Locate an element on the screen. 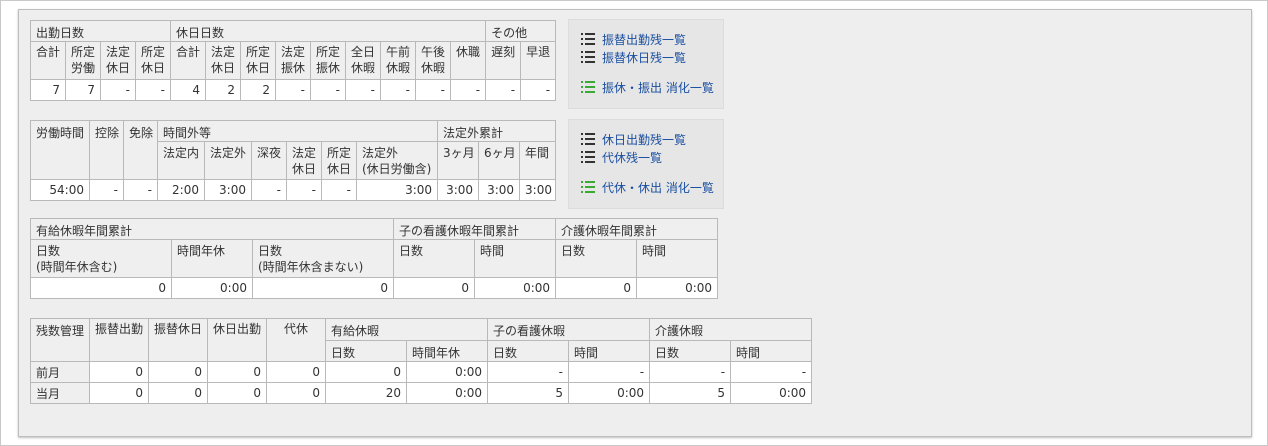  list-check-icon is located at coordinates (588, 87).